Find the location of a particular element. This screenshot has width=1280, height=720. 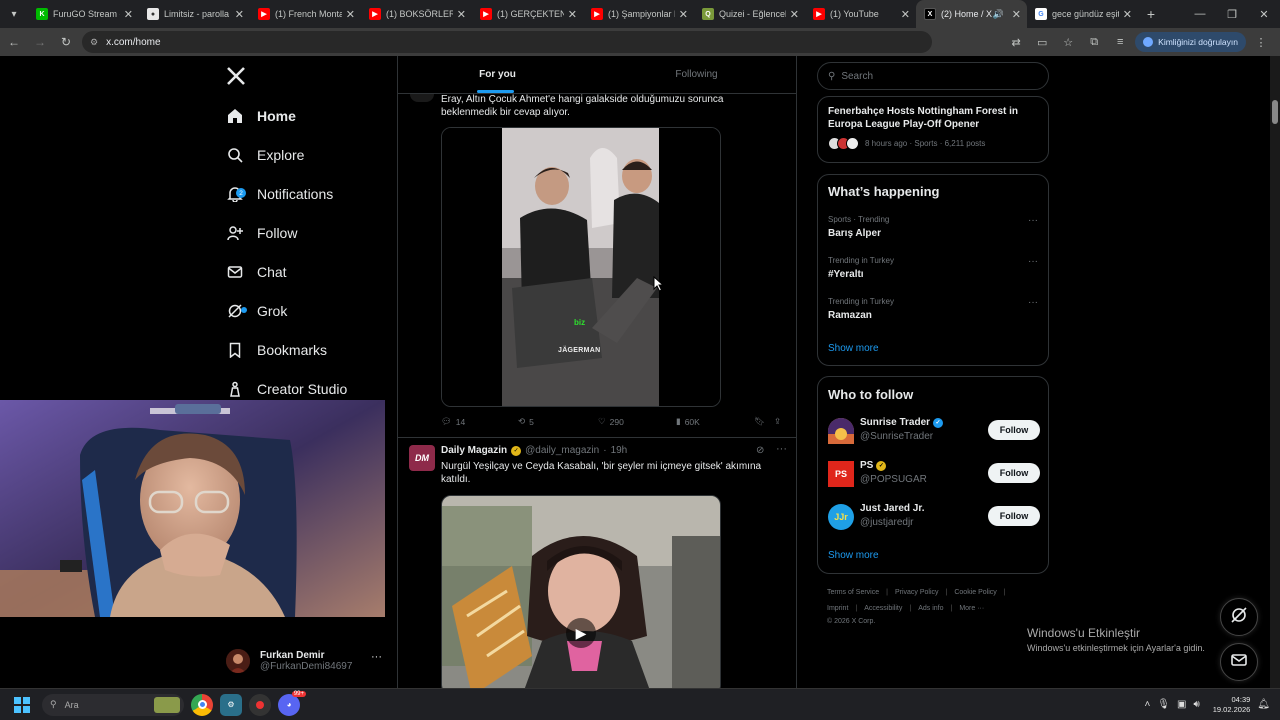

like-button: ♡ 290 is located at coordinates (611, 421).